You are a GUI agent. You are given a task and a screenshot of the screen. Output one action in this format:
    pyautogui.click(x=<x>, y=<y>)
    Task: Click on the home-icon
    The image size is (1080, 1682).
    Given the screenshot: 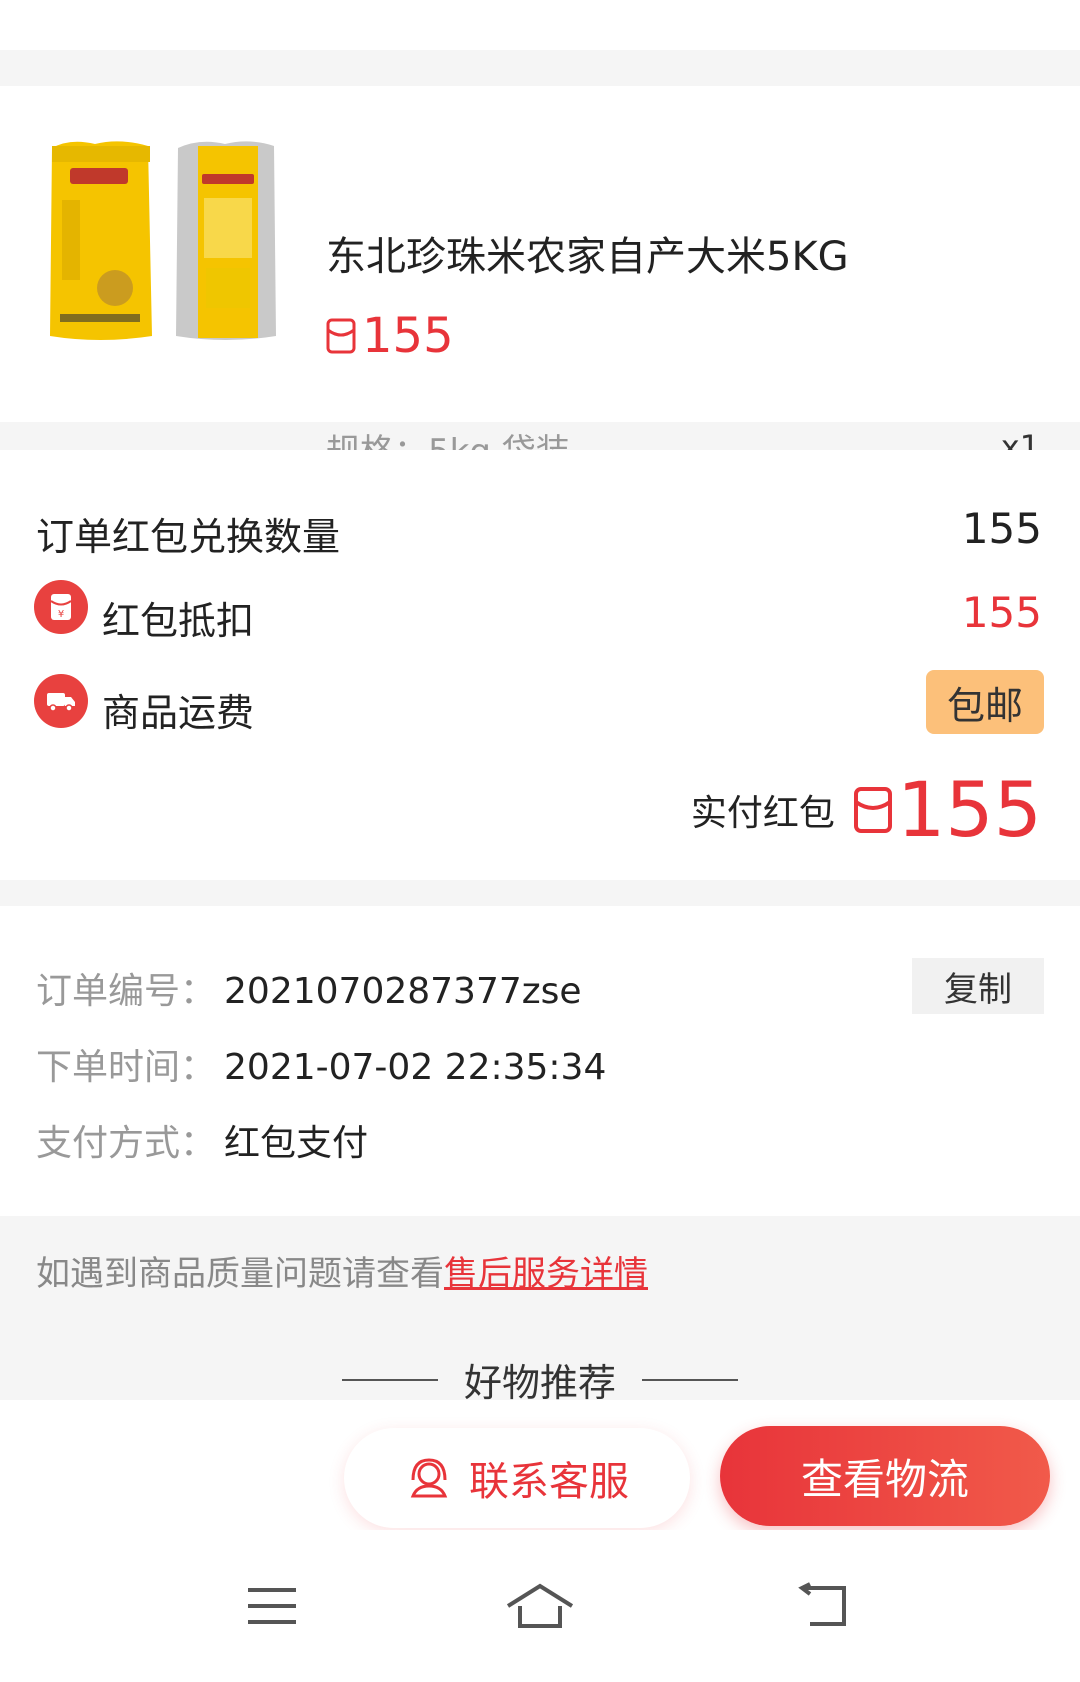 What is the action you would take?
    pyautogui.click(x=540, y=1607)
    